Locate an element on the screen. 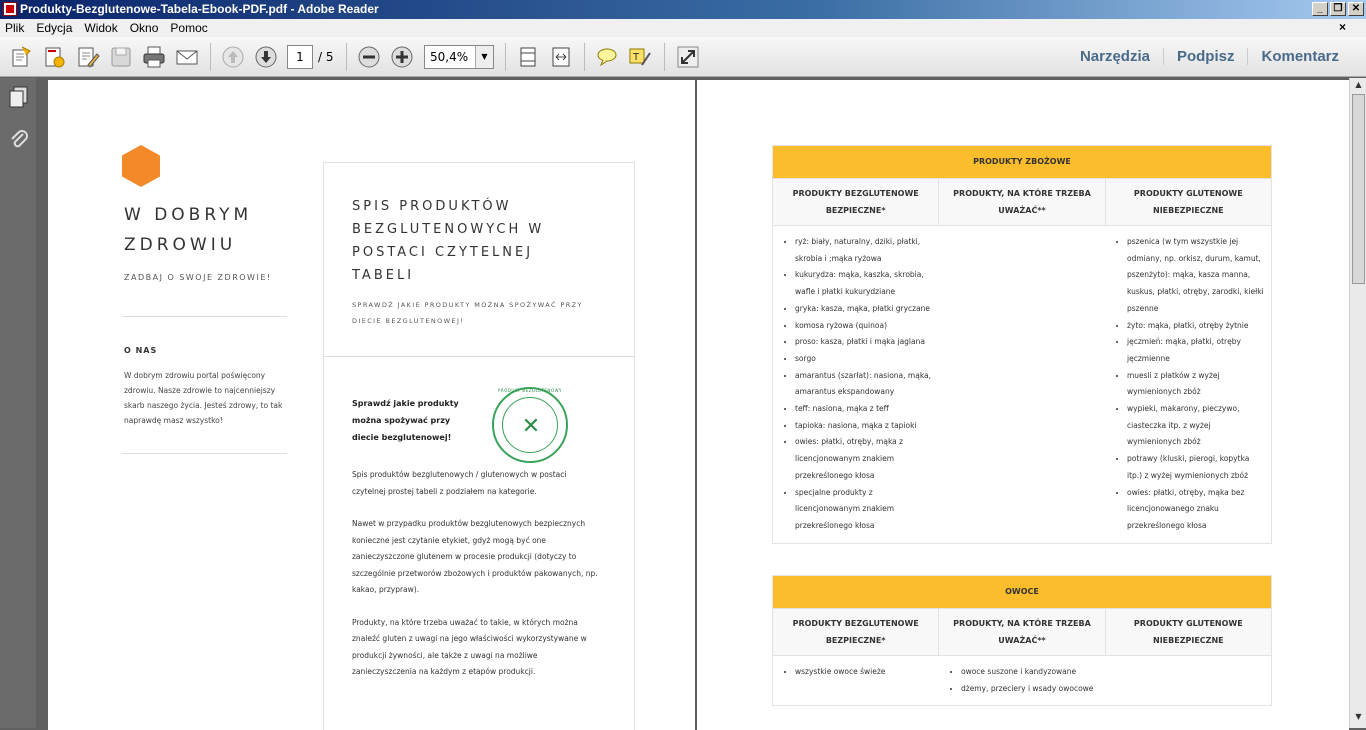 The height and width of the screenshot is (730, 1366). list-item: sorgo is located at coordinates (864, 359).